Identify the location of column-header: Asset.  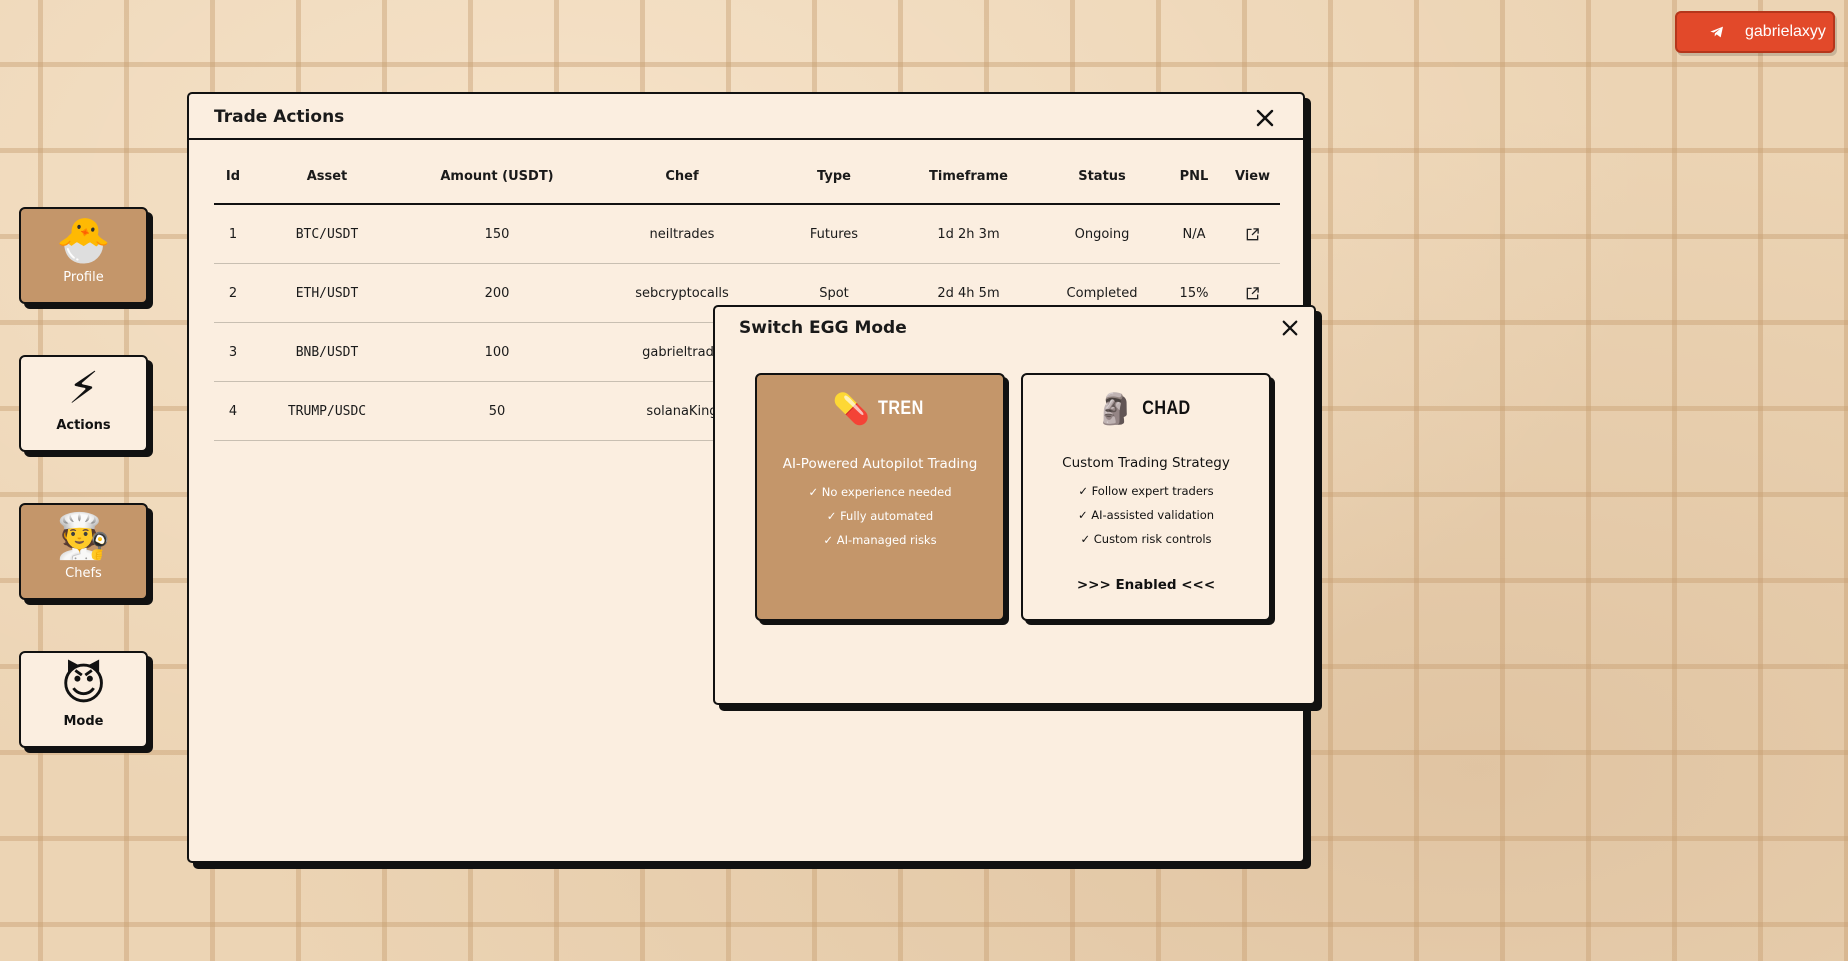
(327, 177).